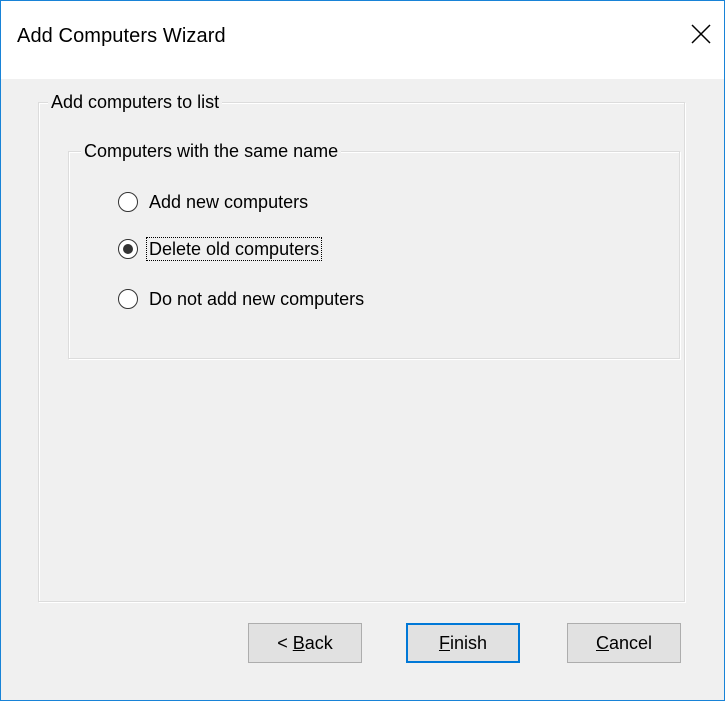 This screenshot has width=725, height=701. Describe the element at coordinates (362, 40) in the screenshot. I see `title-bar: Add Computers Wizard` at that location.